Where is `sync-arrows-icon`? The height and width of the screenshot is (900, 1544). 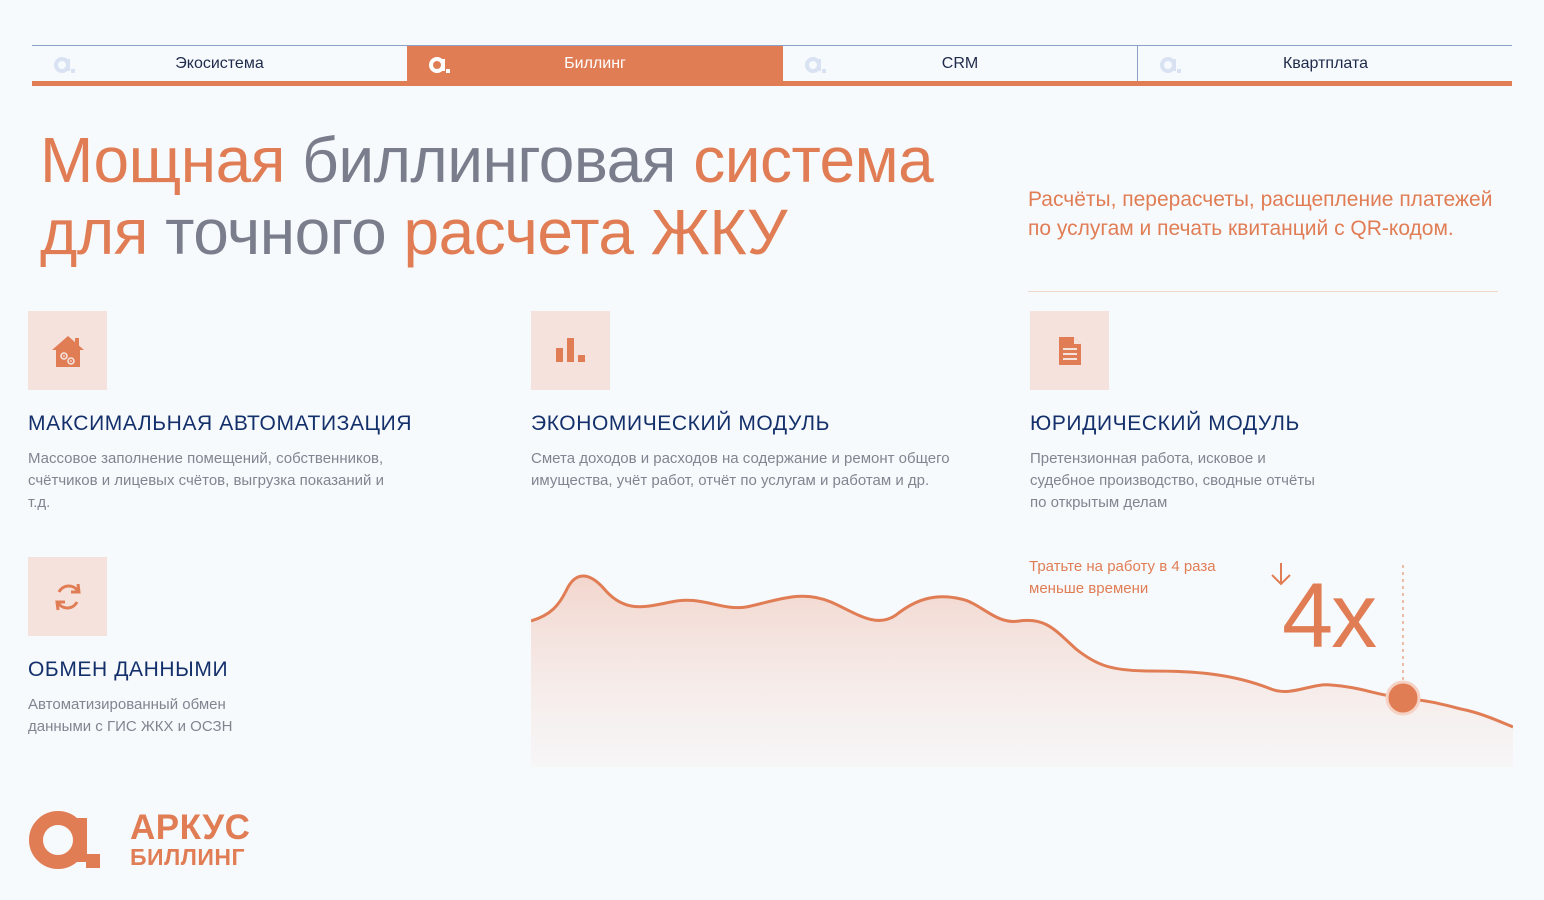
sync-arrows-icon is located at coordinates (67, 596).